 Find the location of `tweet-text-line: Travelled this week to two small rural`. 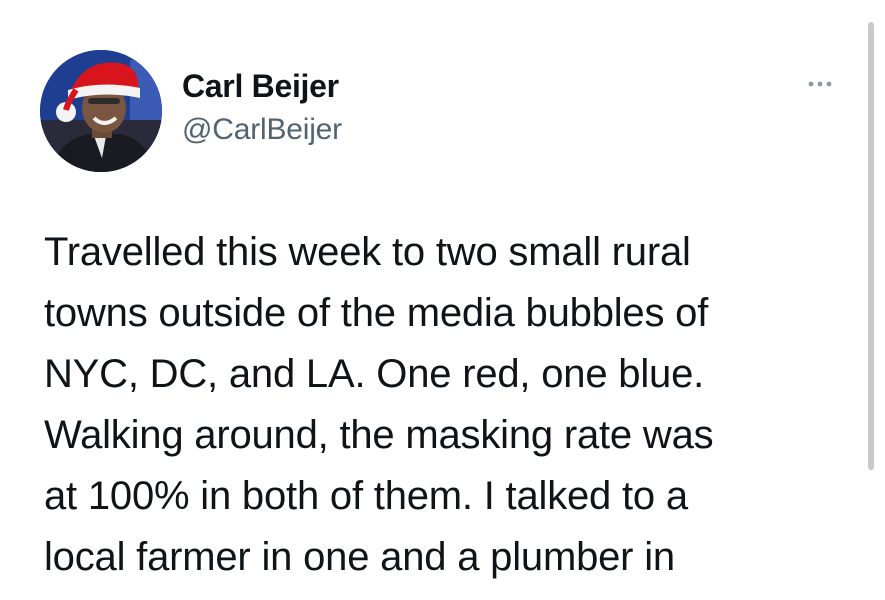

tweet-text-line: Travelled this week to two small rural is located at coordinates (367, 252).